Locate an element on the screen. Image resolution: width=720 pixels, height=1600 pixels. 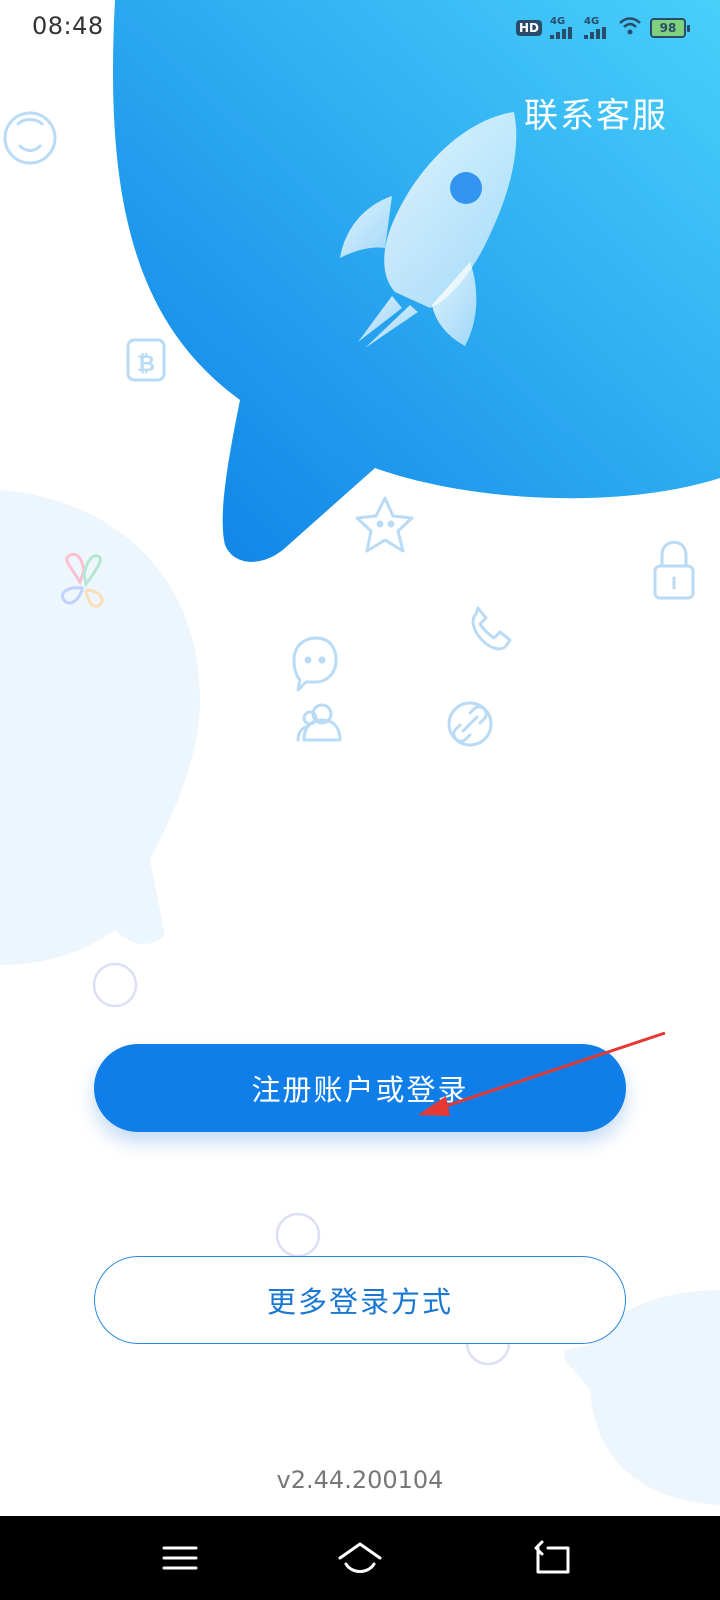
face-icon is located at coordinates (30, 138).